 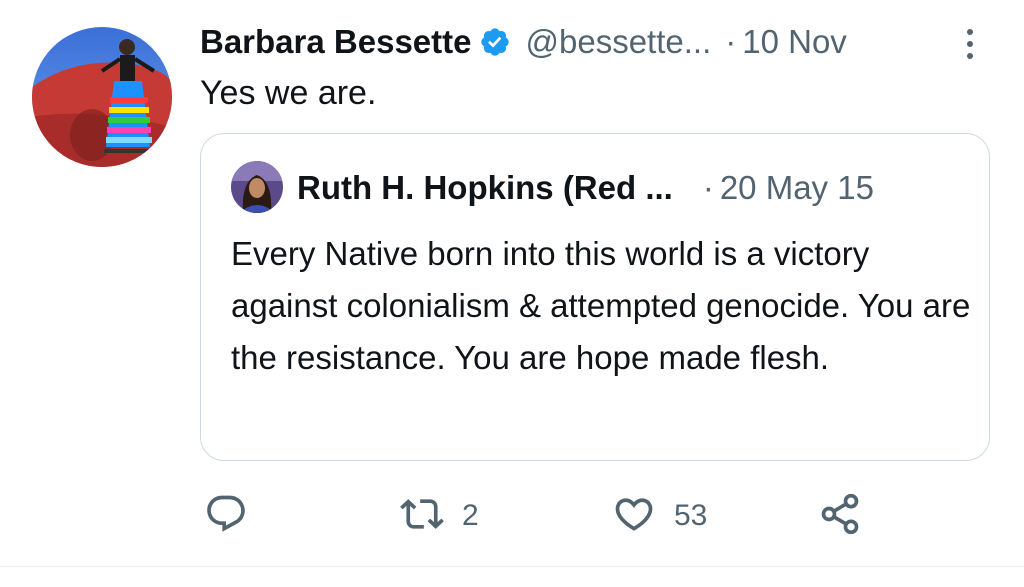 I want to click on tweet-date: 10 Nov, so click(x=794, y=42).